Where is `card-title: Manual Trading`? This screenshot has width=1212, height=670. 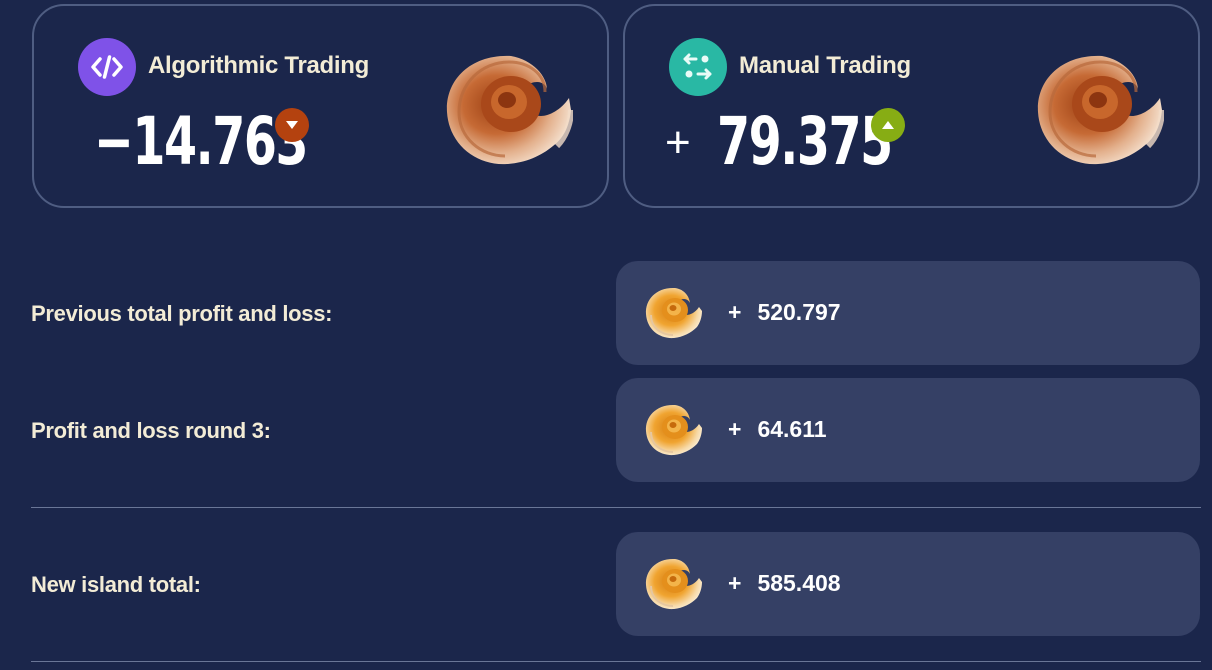 card-title: Manual Trading is located at coordinates (825, 65).